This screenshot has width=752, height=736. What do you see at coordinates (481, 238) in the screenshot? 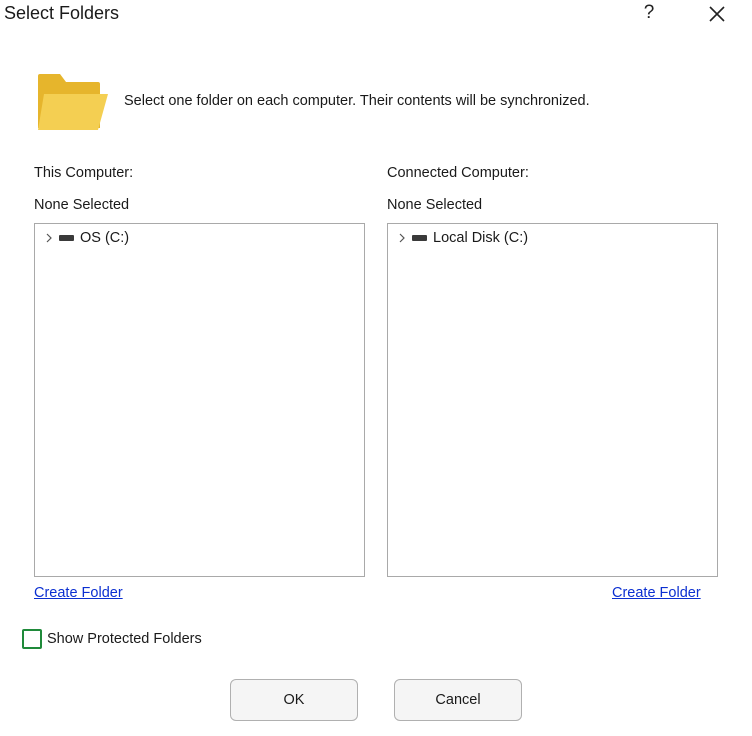
I see `tree-item-label: Local Disk (C:)` at bounding box center [481, 238].